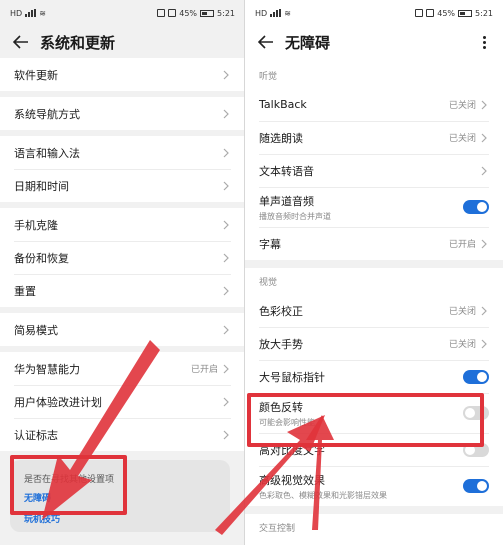 The width and height of the screenshot is (503, 545). I want to click on settings-group-1: 软件更新, so click(122, 74).